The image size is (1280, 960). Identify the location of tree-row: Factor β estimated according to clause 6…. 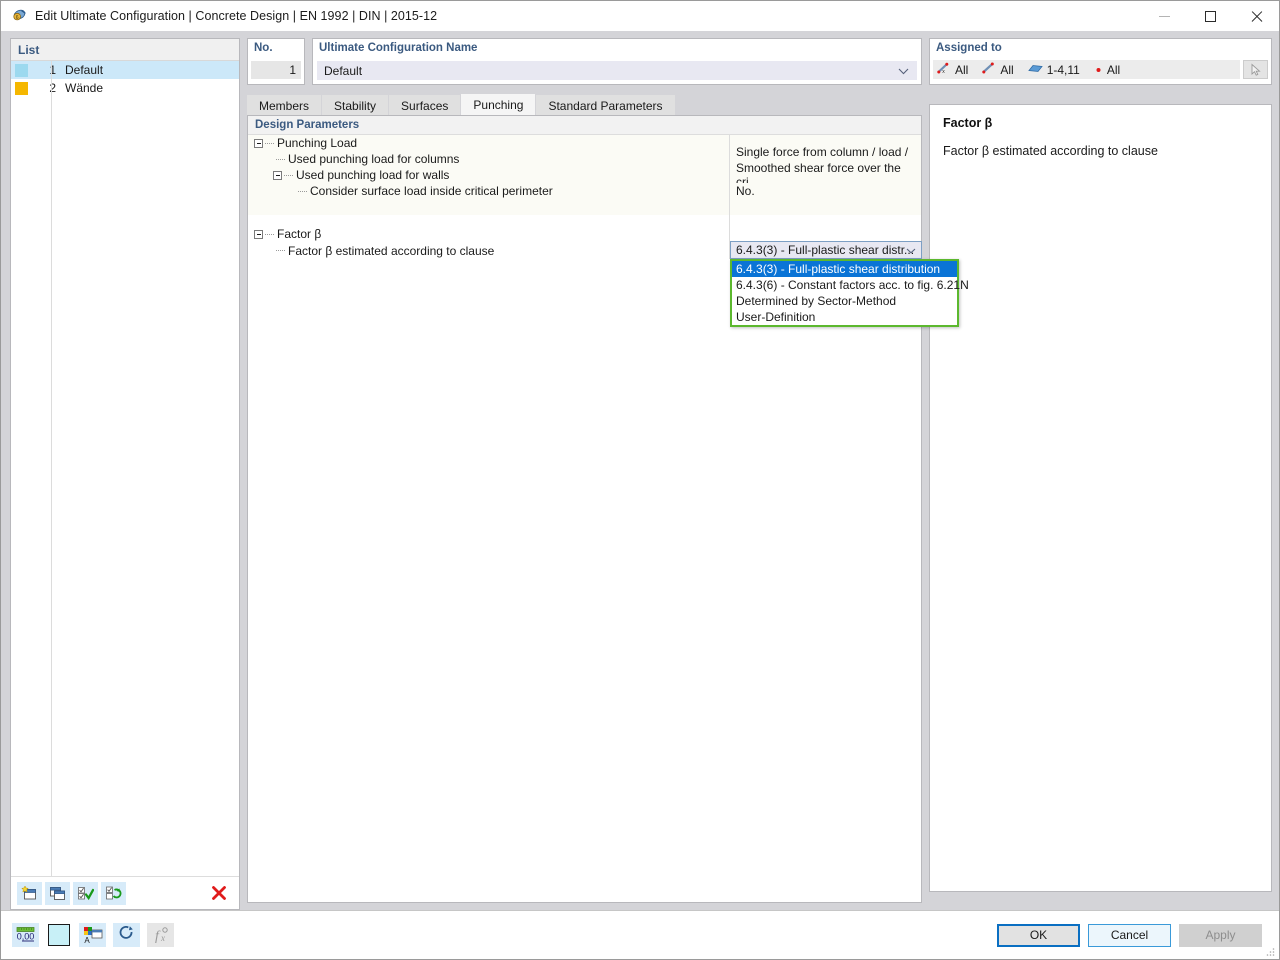
(608, 284).